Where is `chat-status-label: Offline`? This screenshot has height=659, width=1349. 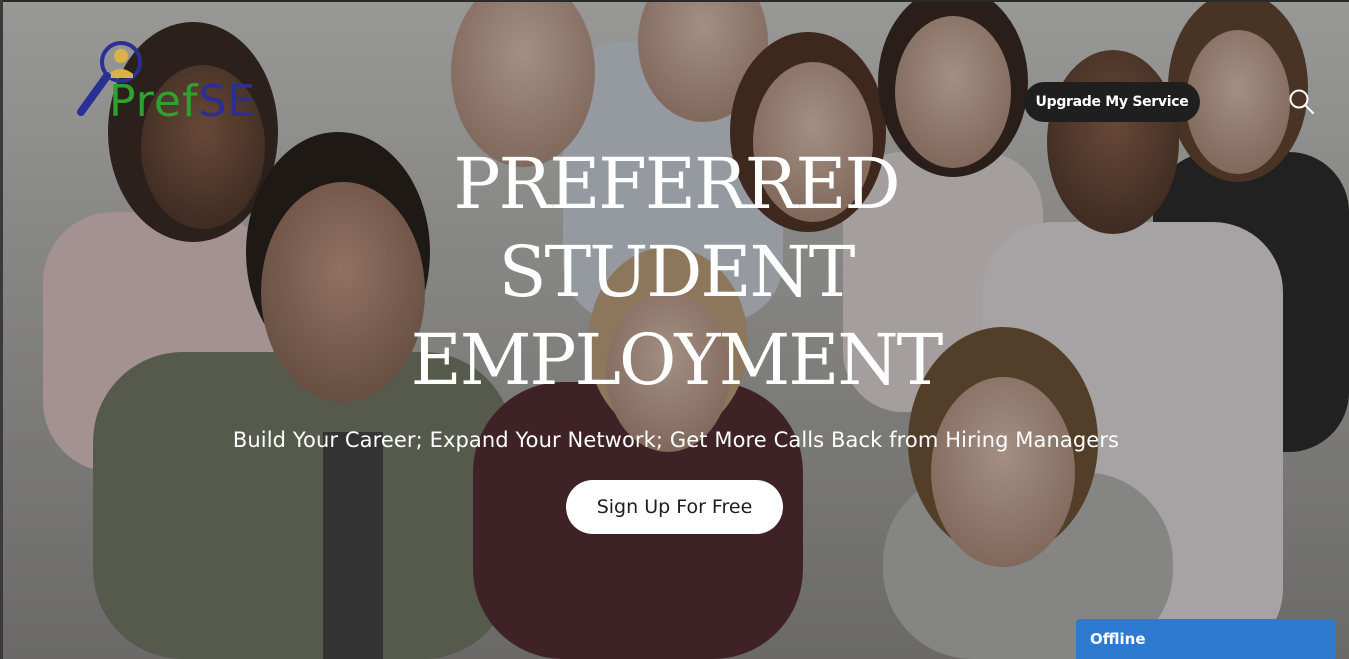
chat-status-label: Offline is located at coordinates (1118, 639).